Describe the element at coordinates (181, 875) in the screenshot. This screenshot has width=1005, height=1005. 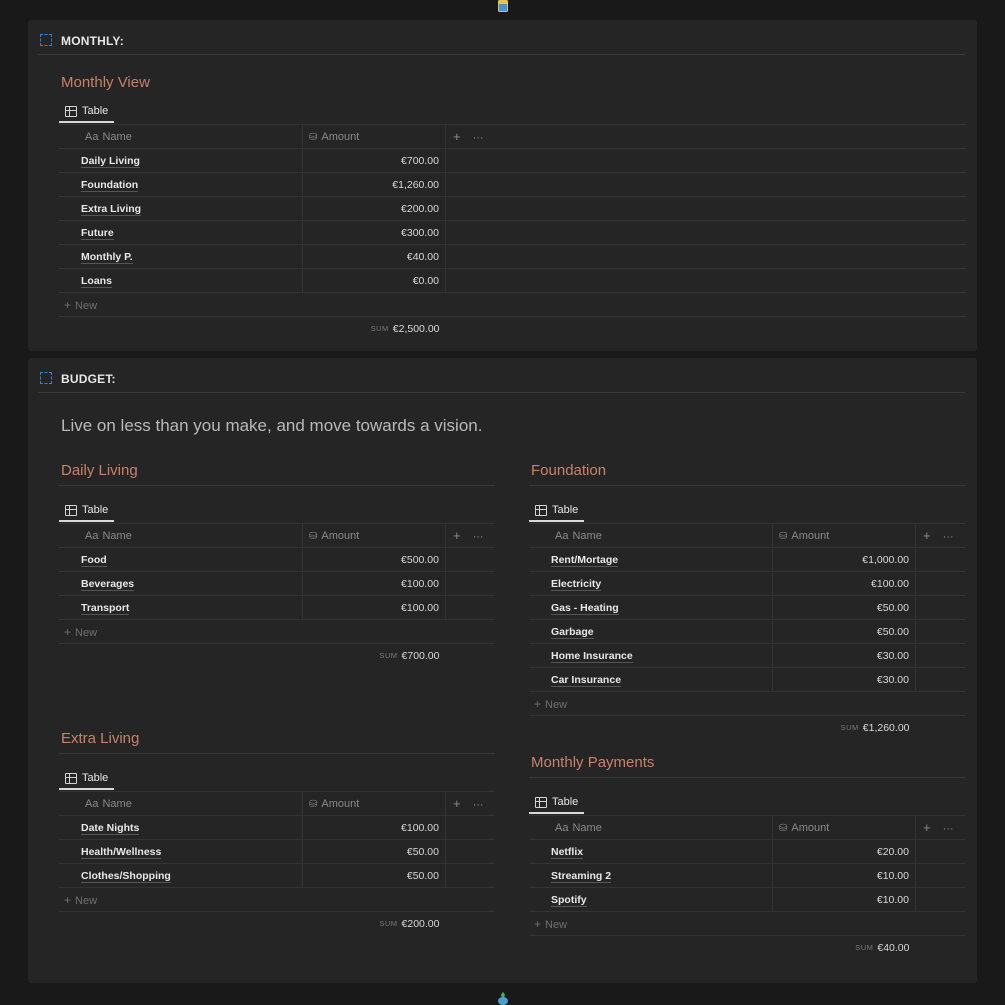
I see `row-name: Clothes/Shopping` at that location.